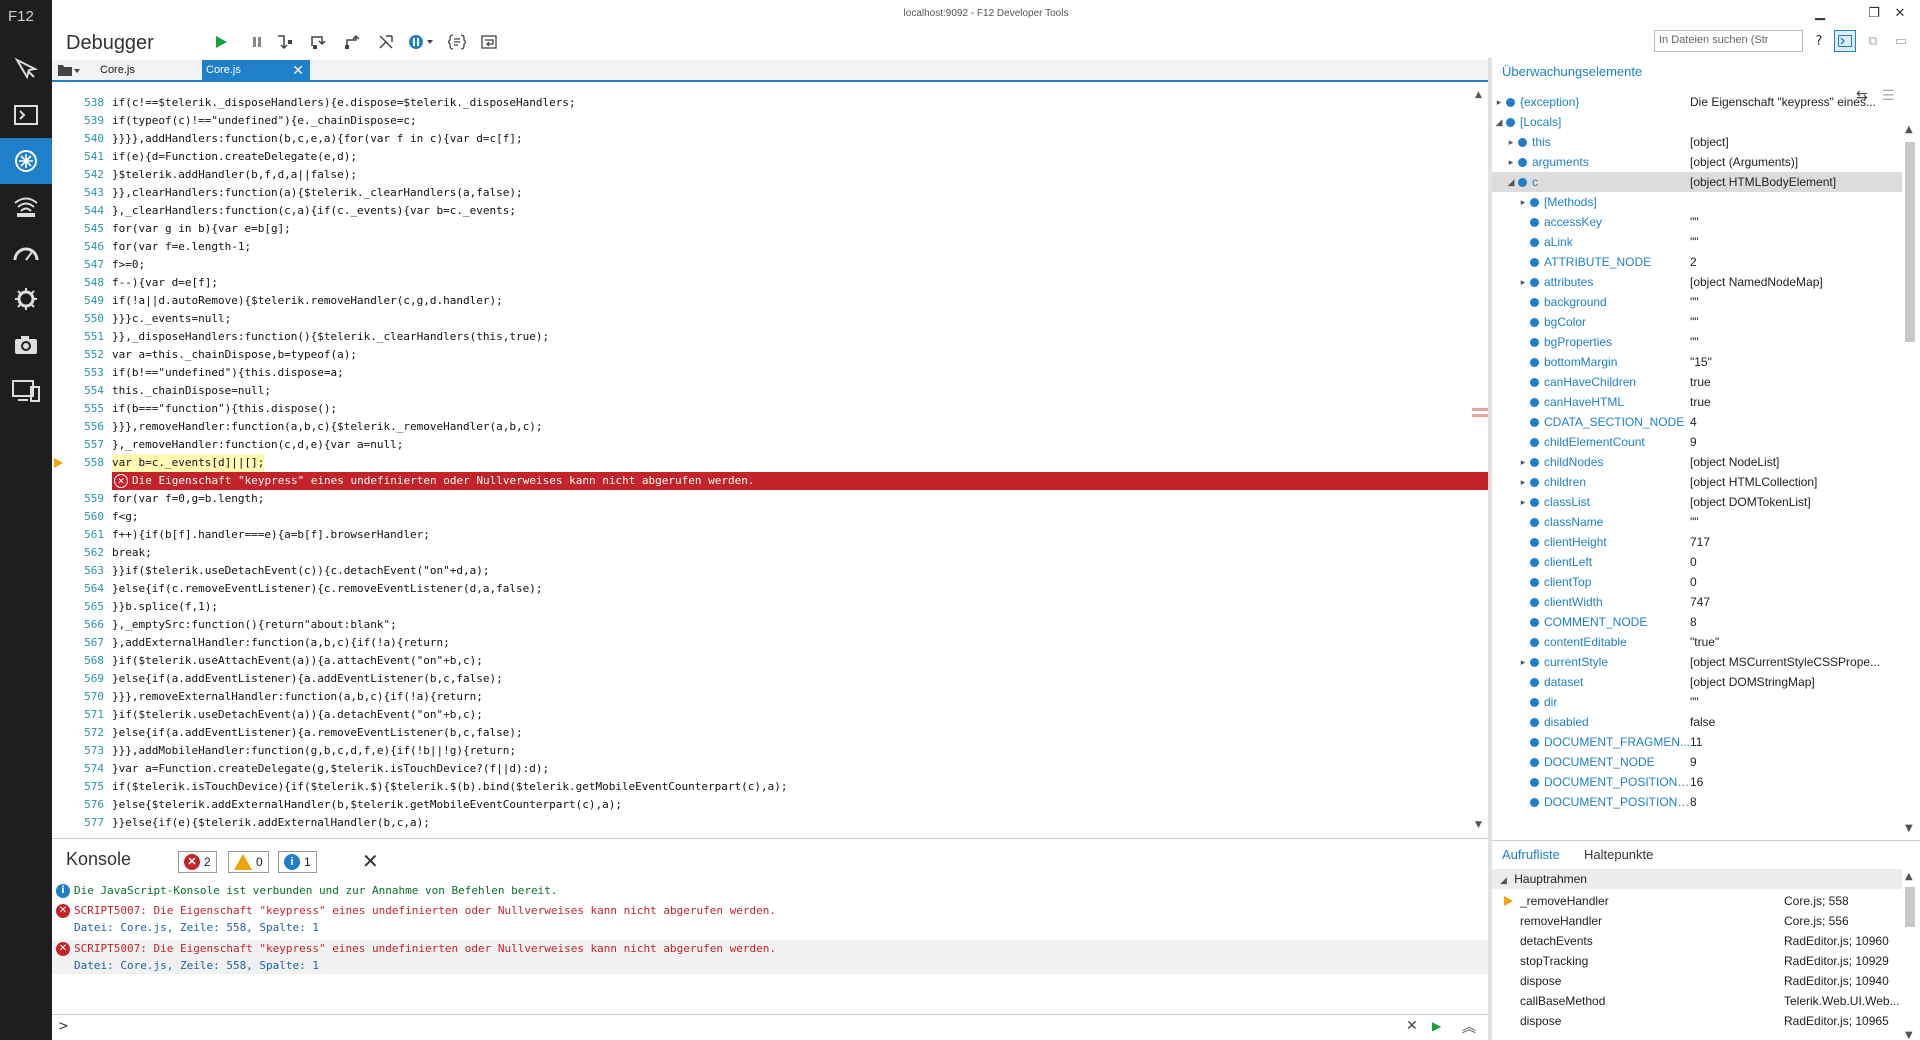 This screenshot has height=1040, width=1920. What do you see at coordinates (762, 409) in the screenshot?
I see `code-line: 555 if(b==="function"){this.dispose();` at bounding box center [762, 409].